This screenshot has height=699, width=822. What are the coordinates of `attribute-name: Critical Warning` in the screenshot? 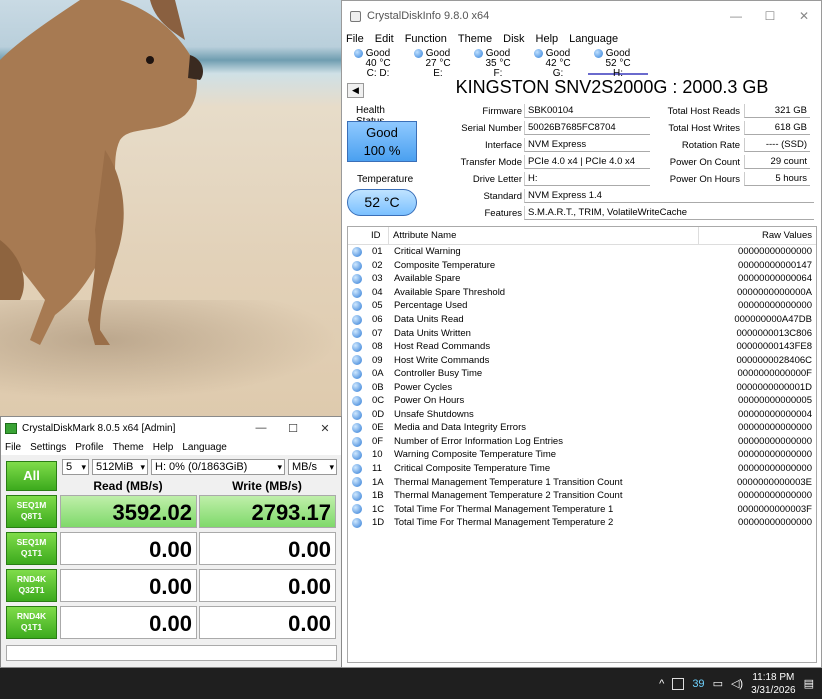 It's located at (427, 252).